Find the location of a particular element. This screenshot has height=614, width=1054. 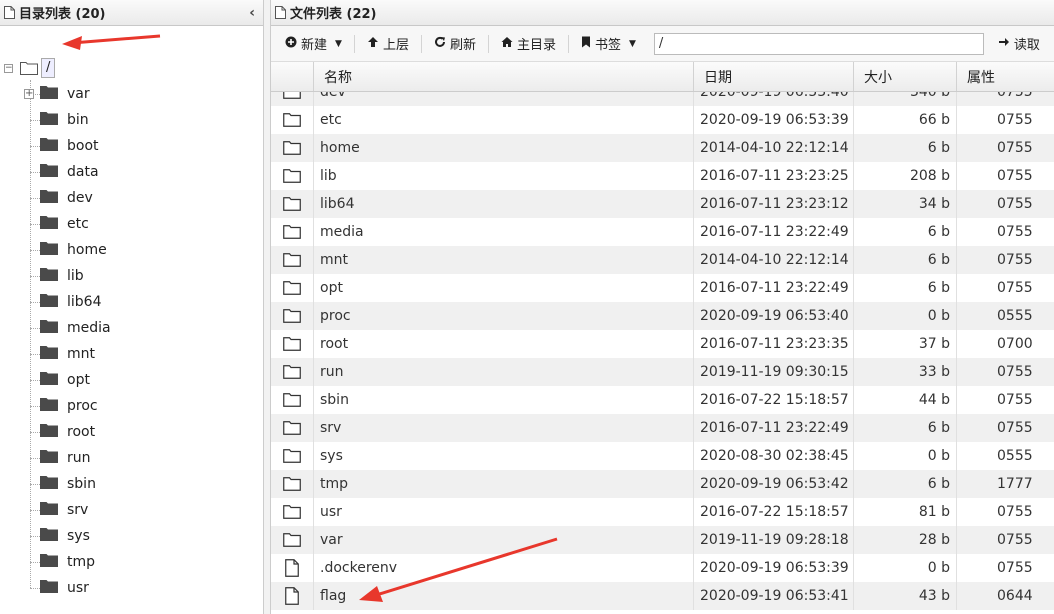

tree-root-label: / is located at coordinates (48, 68).